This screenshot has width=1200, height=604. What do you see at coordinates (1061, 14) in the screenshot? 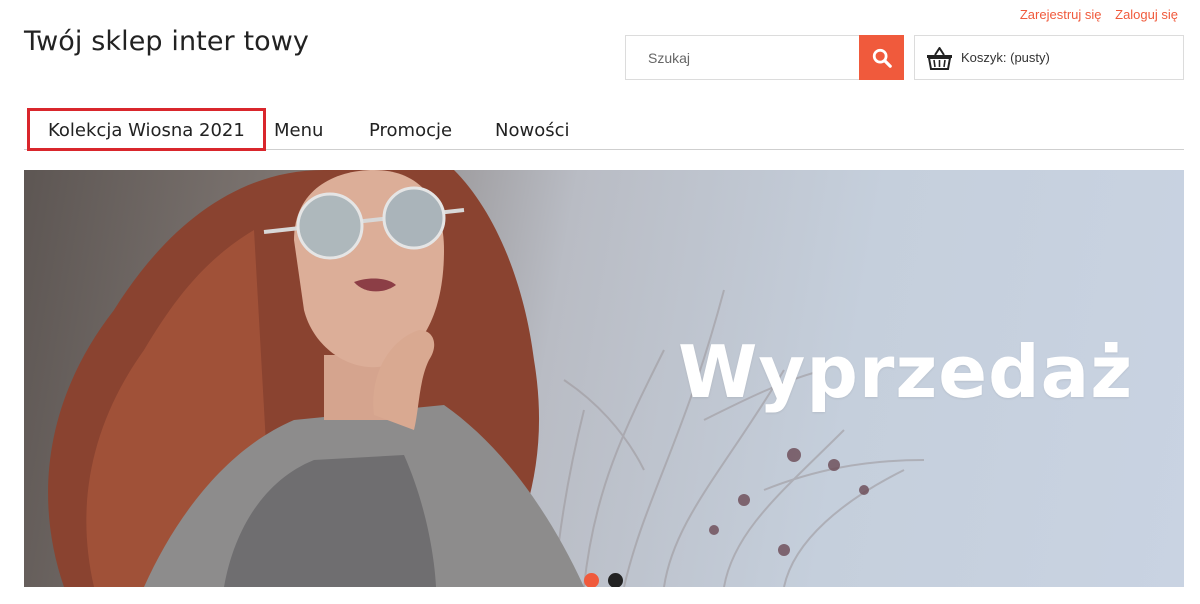
I see `register-link: Zarejestruj się` at bounding box center [1061, 14].